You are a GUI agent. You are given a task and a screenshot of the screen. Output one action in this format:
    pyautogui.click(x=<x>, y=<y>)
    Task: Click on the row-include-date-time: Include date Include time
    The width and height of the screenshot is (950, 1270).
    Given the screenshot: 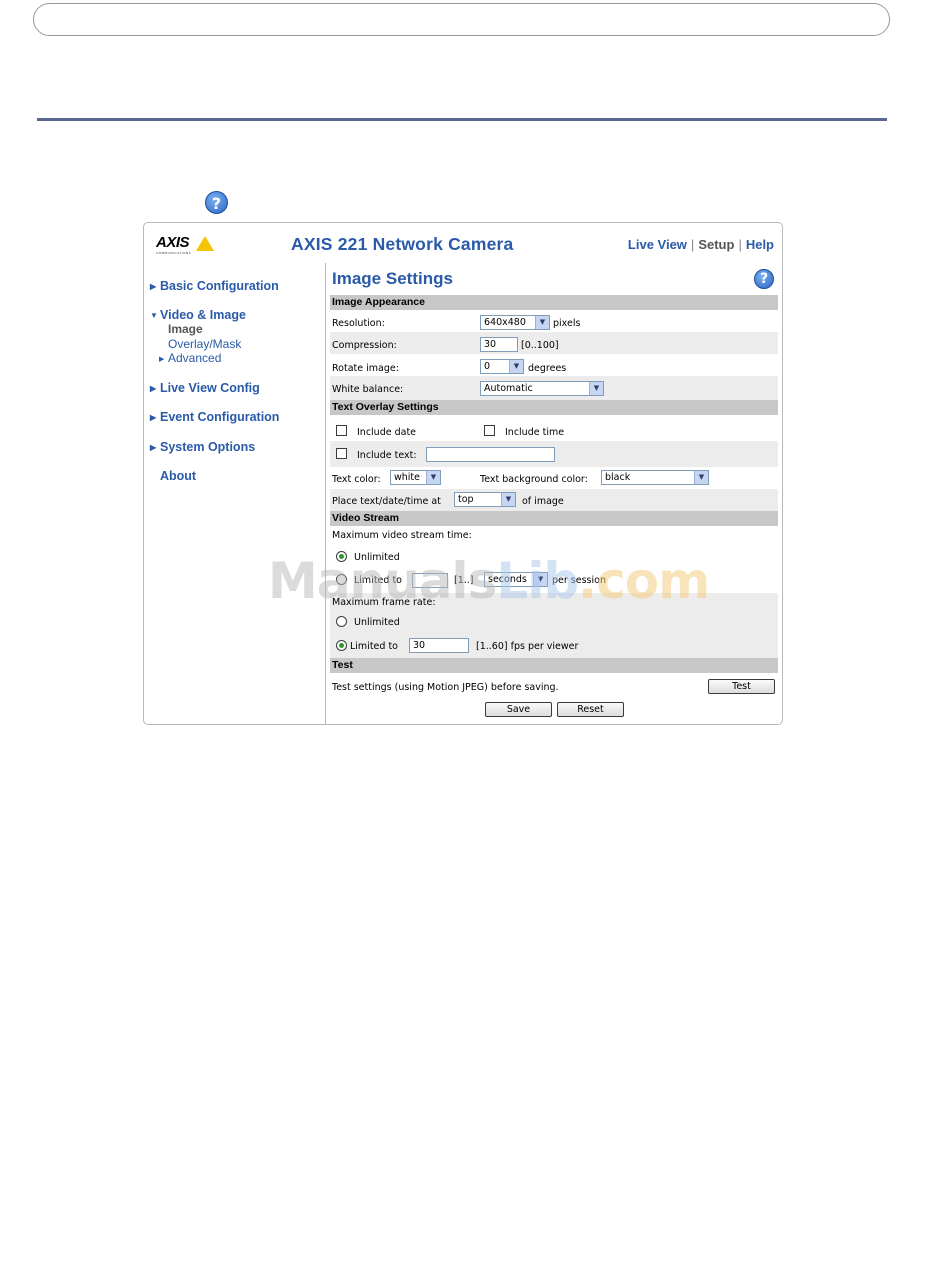 What is the action you would take?
    pyautogui.click(x=554, y=427)
    